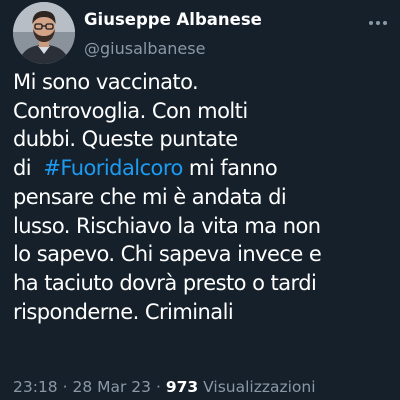 Image resolution: width=400 pixels, height=400 pixels. I want to click on tweet-time: 23:18, so click(35, 387).